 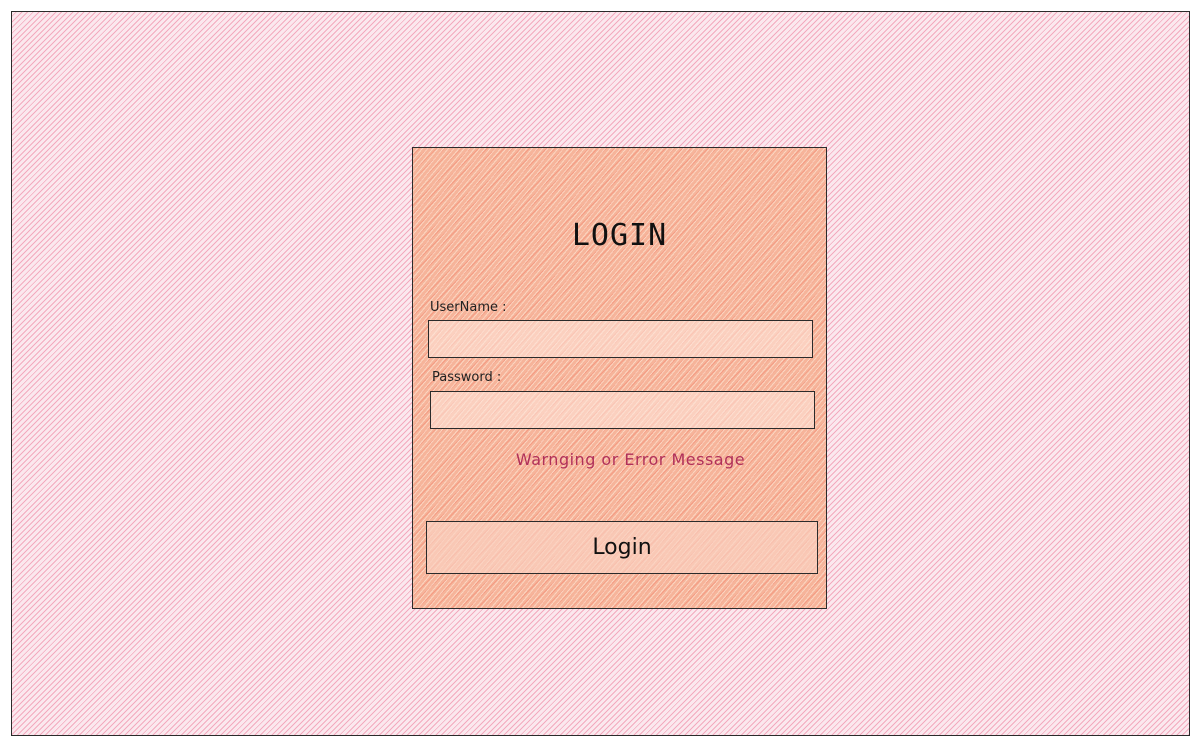 What do you see at coordinates (622, 547) in the screenshot?
I see `login-button: Login` at bounding box center [622, 547].